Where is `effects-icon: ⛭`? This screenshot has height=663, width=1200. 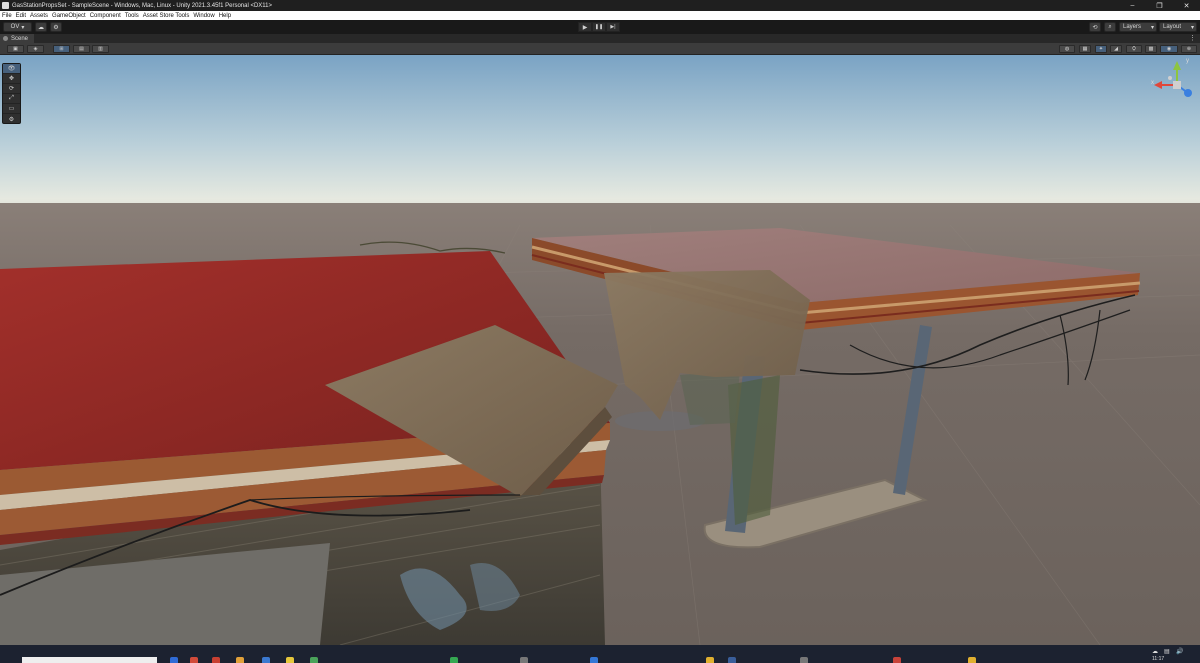
effects-icon: ⛭ is located at coordinates (1133, 49).